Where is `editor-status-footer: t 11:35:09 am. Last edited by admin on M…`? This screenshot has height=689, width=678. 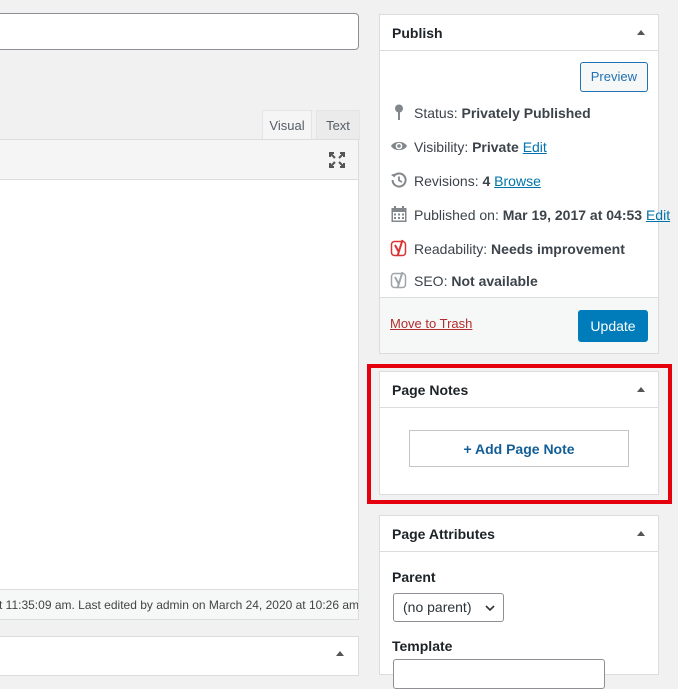 editor-status-footer: t 11:35:09 am. Last edited by admin on M… is located at coordinates (179, 604).